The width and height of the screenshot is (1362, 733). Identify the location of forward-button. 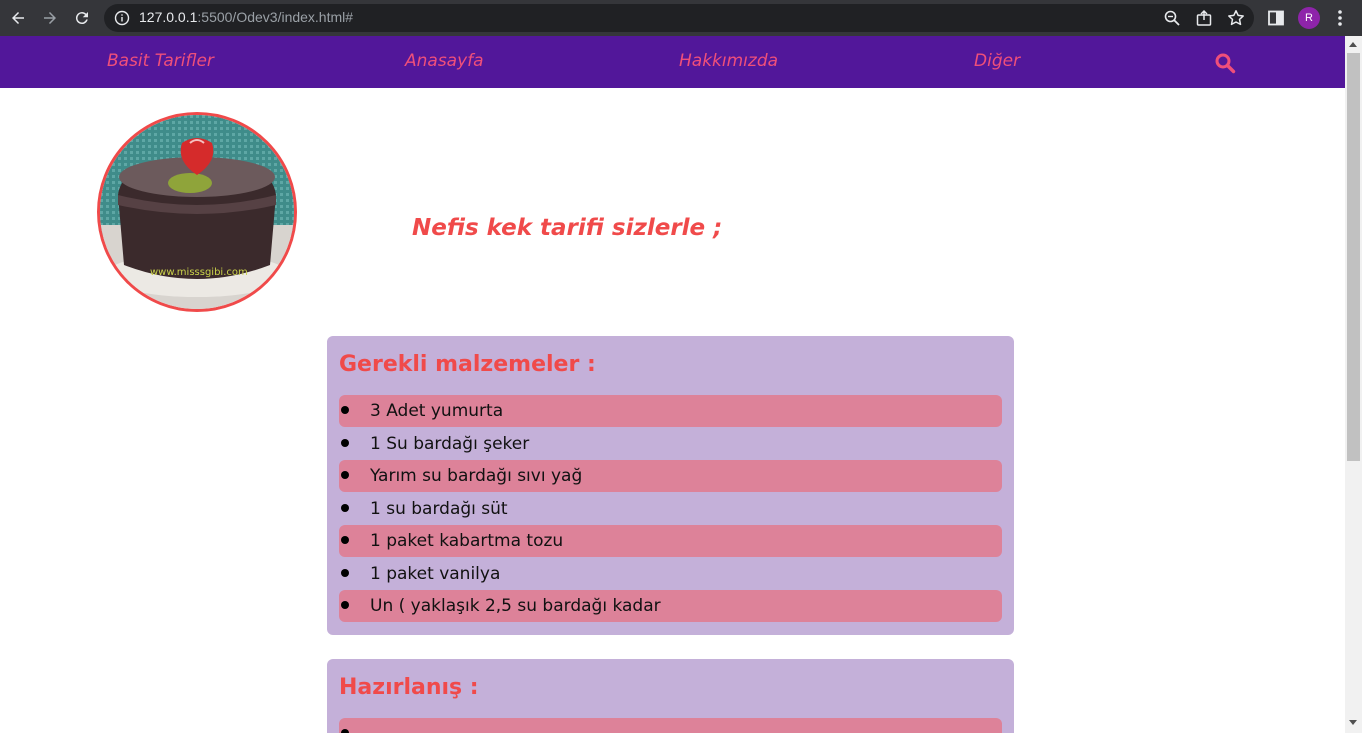
(50, 18).